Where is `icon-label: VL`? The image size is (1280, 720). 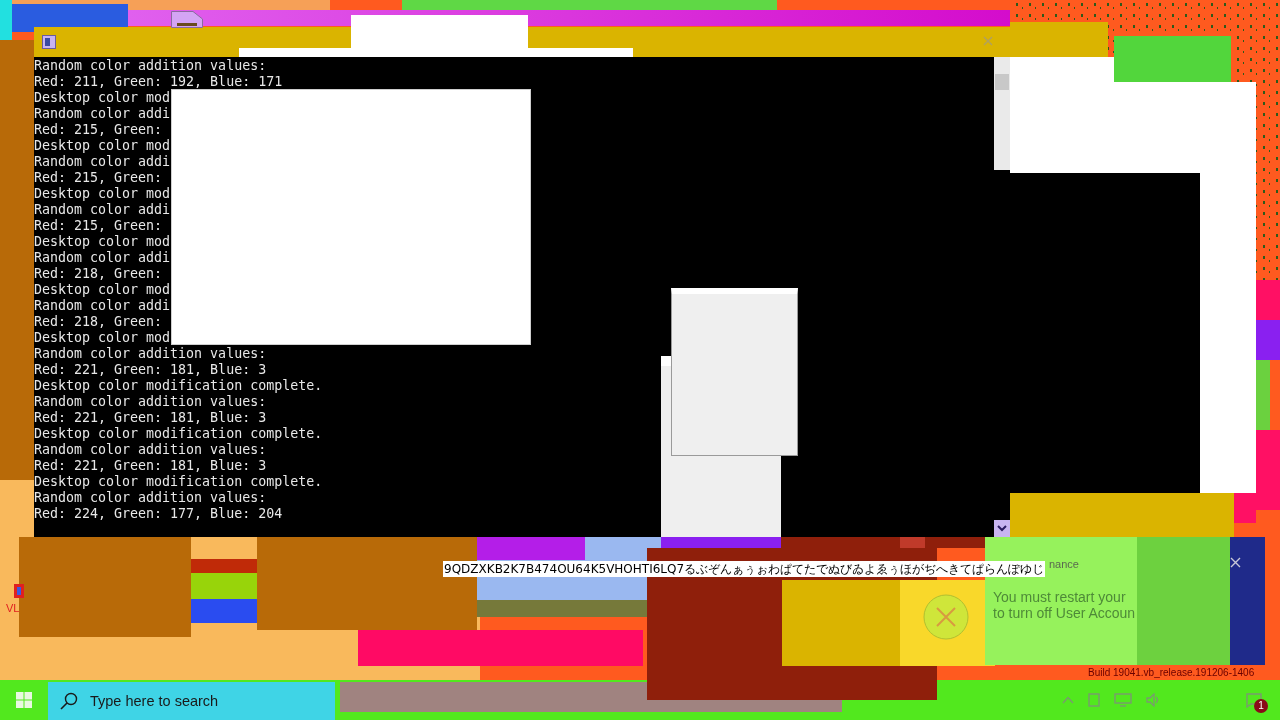 icon-label: VL is located at coordinates (13, 608).